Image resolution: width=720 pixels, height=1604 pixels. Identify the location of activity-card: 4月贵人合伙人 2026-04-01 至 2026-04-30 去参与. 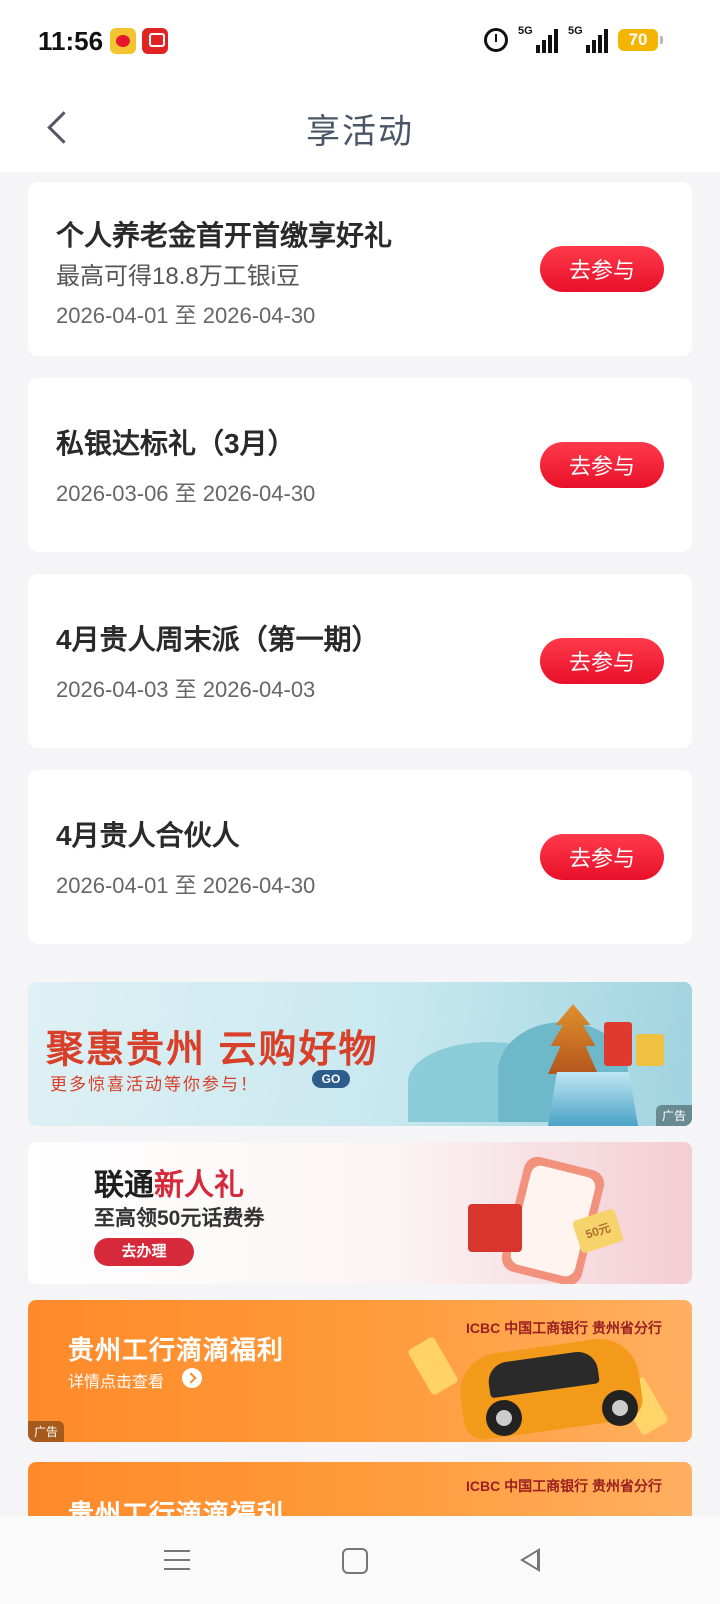
(360, 857).